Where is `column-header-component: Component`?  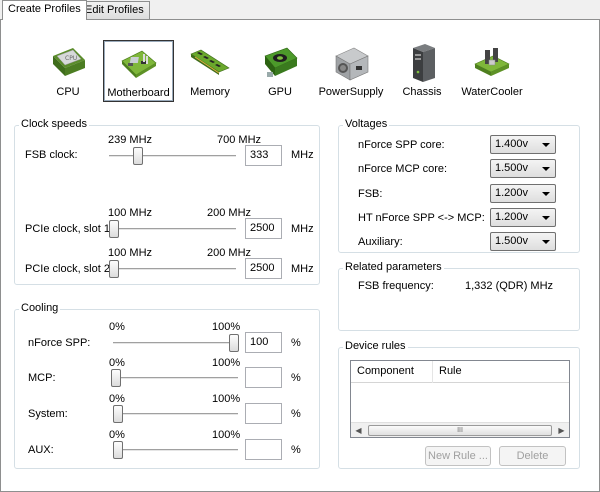
column-header-component: Component is located at coordinates (392, 372).